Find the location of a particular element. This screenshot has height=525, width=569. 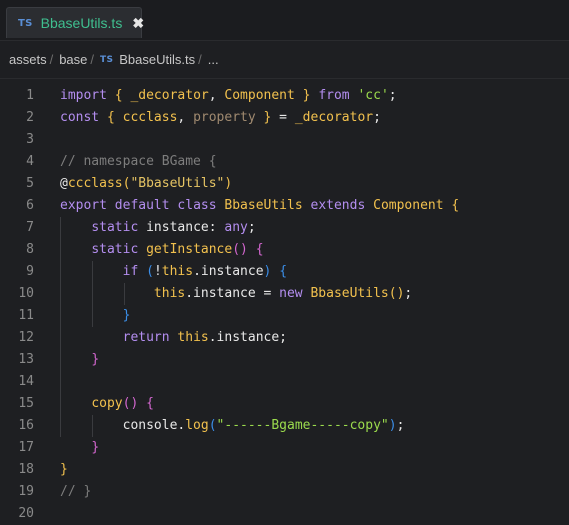

code-text: static getInstance() { is located at coordinates (162, 250).